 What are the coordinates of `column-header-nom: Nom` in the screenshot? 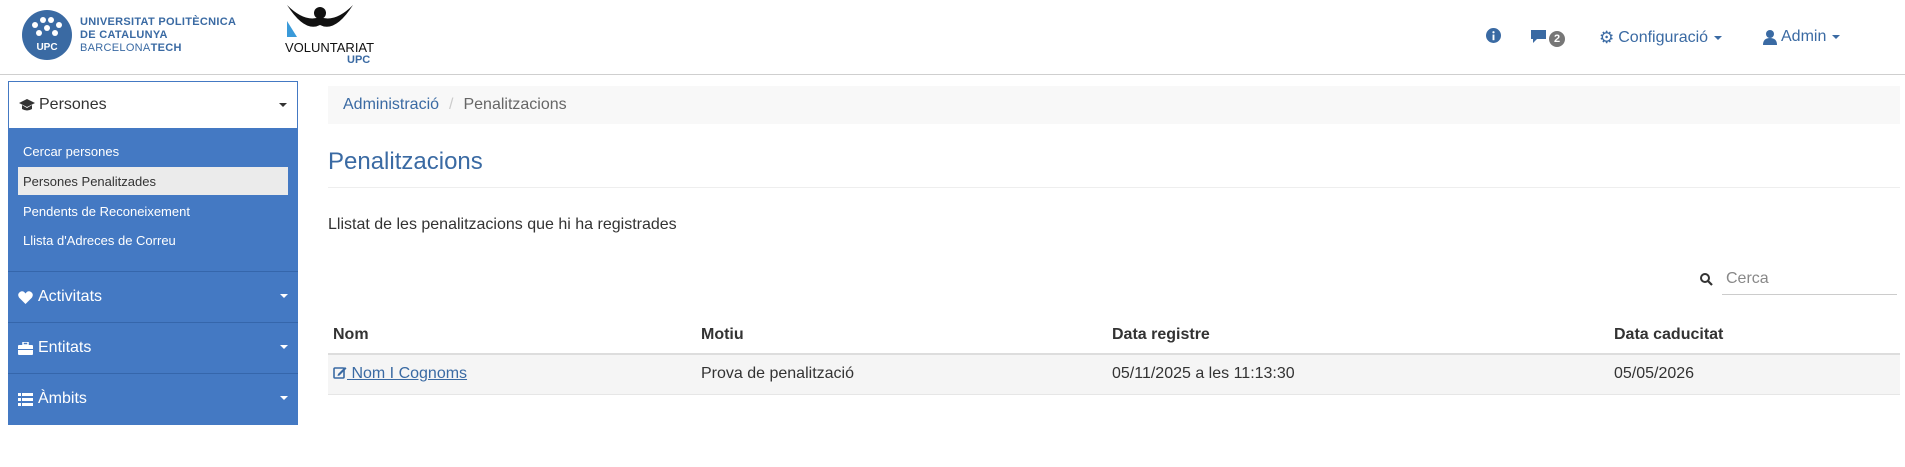 It's located at (512, 335).